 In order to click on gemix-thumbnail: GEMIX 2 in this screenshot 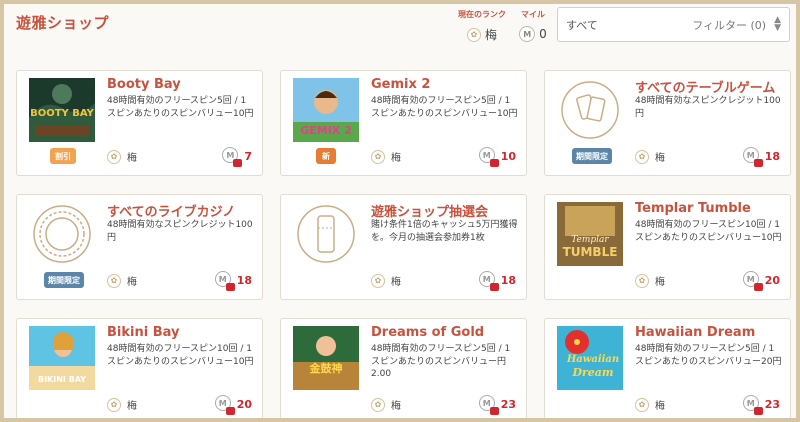, I will do `click(326, 110)`.